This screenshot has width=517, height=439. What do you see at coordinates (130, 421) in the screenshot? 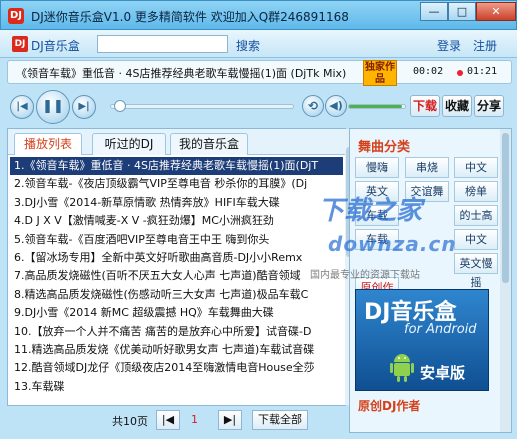
I see `total-pages: 共10页` at bounding box center [130, 421].